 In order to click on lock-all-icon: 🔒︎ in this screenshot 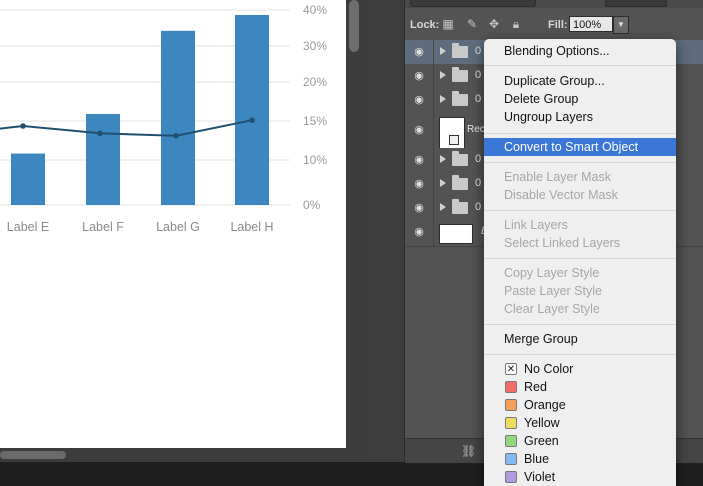, I will do `click(516, 24)`.